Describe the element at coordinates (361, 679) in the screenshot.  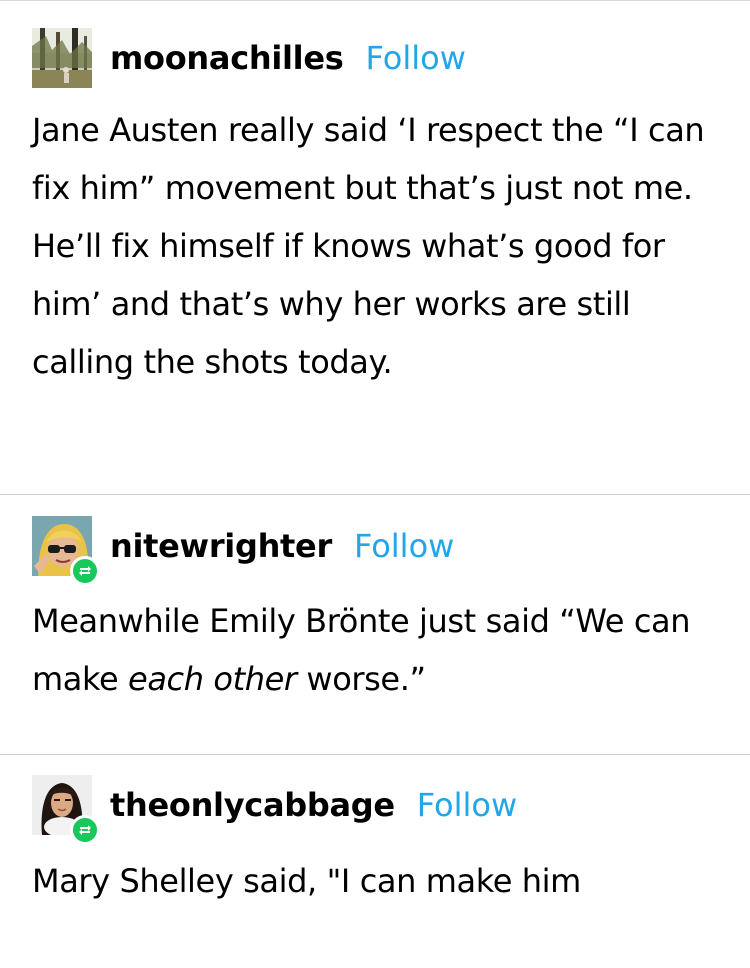
I see `post-text-end: worse.”` at that location.